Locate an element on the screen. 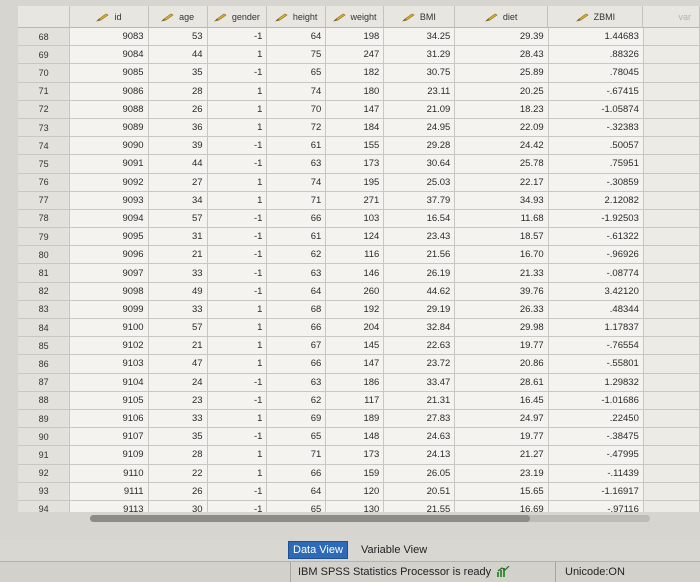 Image resolution: width=700 pixels, height=582 pixels. cell-bmi: 31.29 is located at coordinates (420, 55).